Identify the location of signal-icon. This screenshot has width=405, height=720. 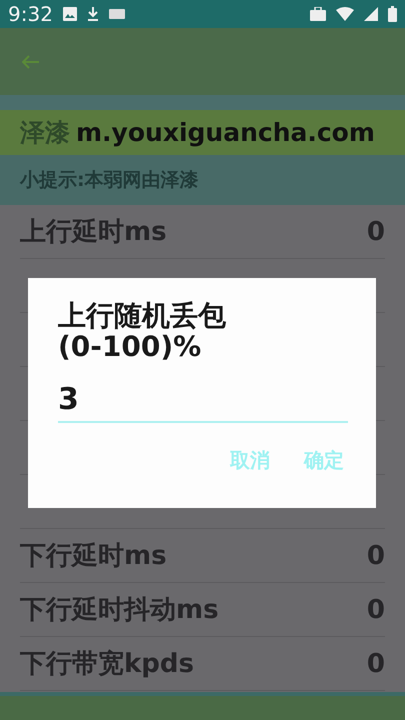
(371, 14).